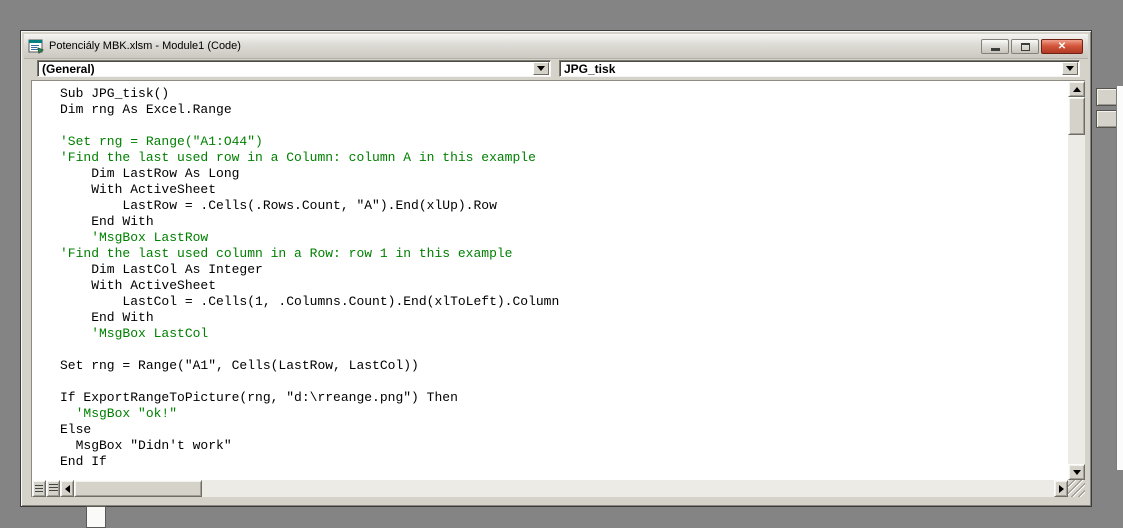 Image resolution: width=1123 pixels, height=528 pixels. Describe the element at coordinates (556, 46) in the screenshot. I see `titlebar: Potenciály MBK.xlsm - Module1 (Code) ✕` at that location.